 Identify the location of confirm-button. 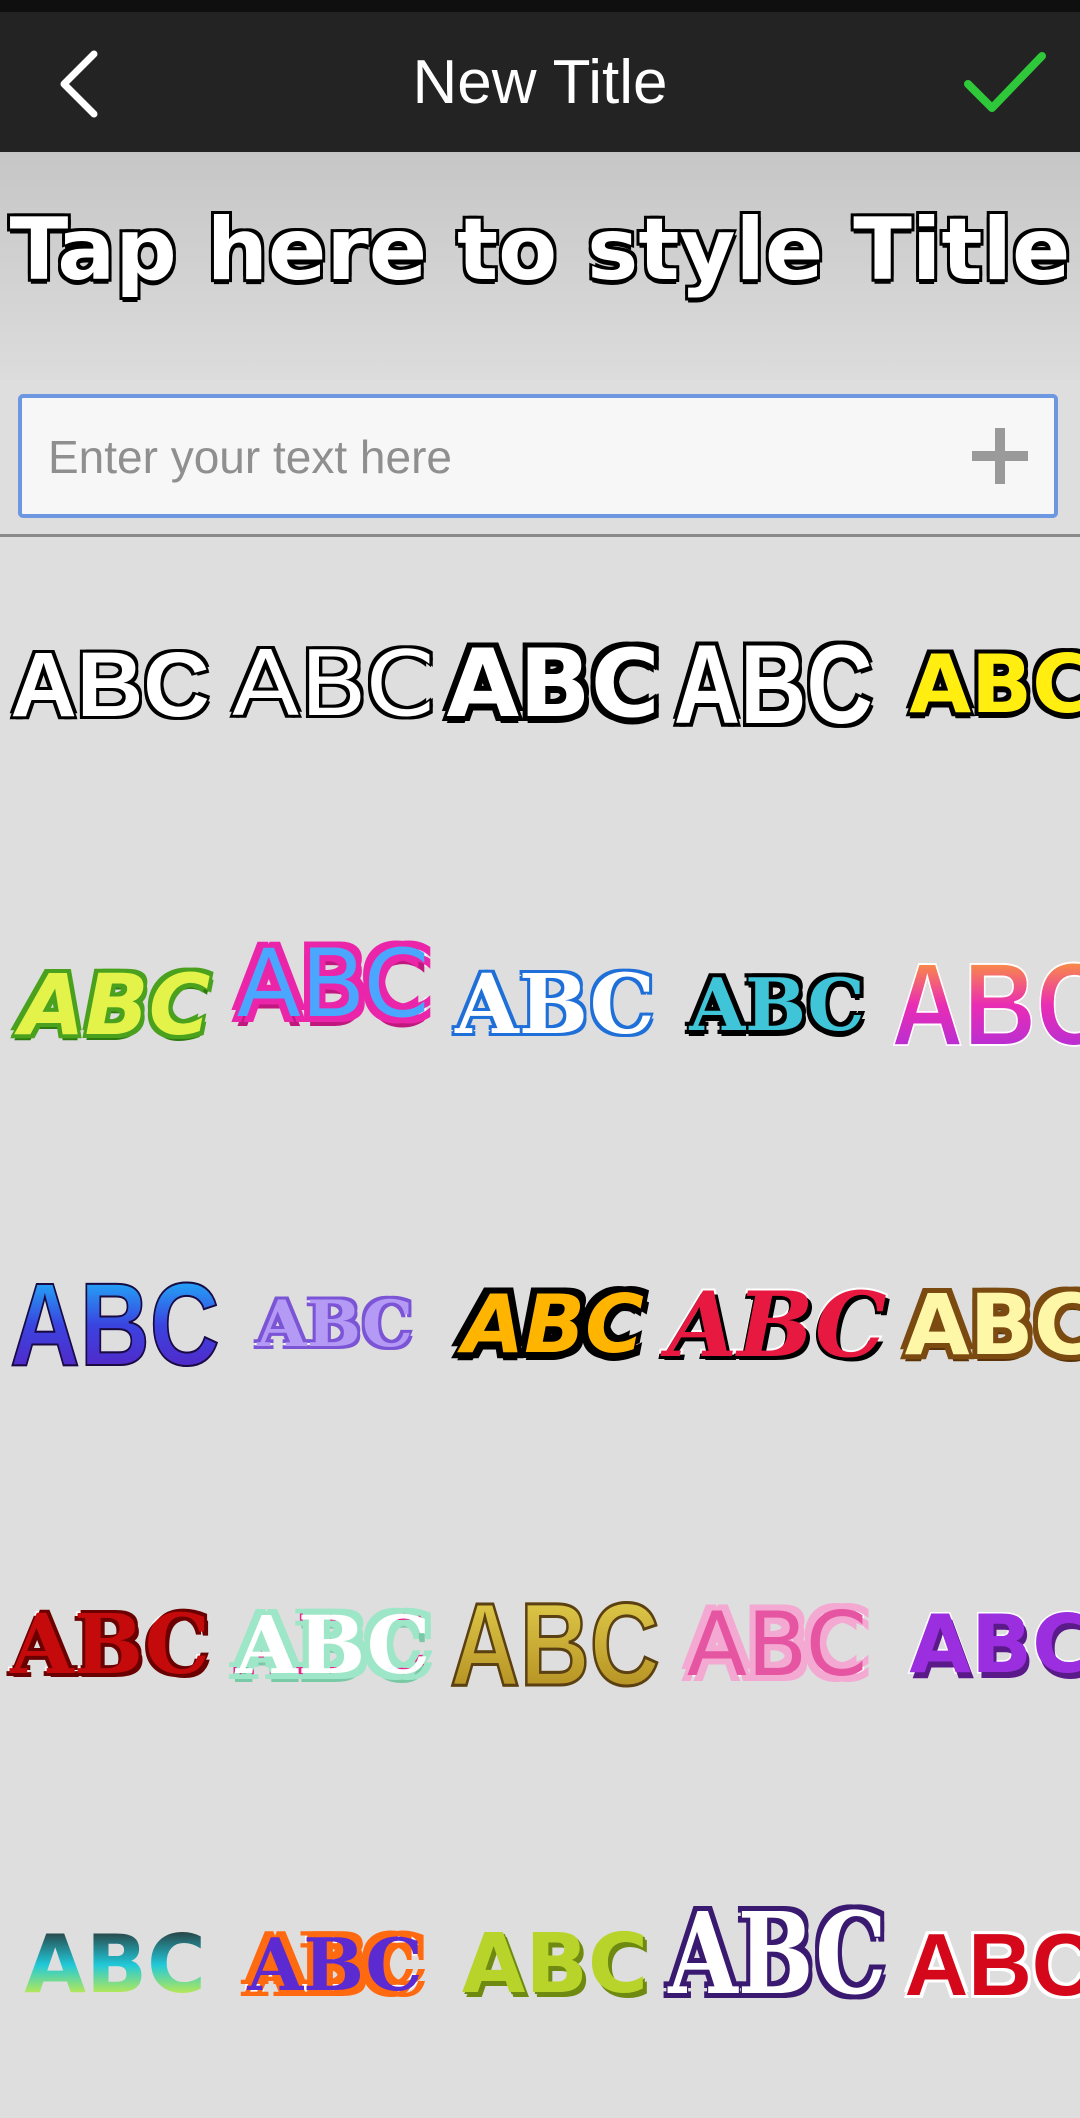
(1005, 84).